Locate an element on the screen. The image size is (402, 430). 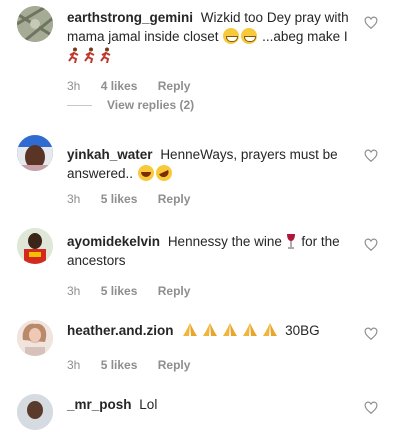
comment-username: yinkah_water is located at coordinates (110, 154).